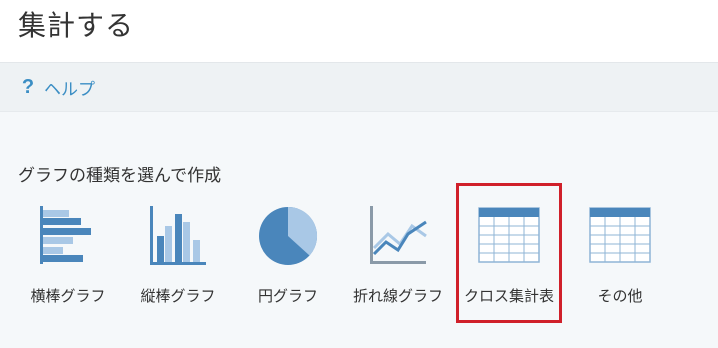  I want to click on chart-type-label: クロス集計表, so click(508, 296).